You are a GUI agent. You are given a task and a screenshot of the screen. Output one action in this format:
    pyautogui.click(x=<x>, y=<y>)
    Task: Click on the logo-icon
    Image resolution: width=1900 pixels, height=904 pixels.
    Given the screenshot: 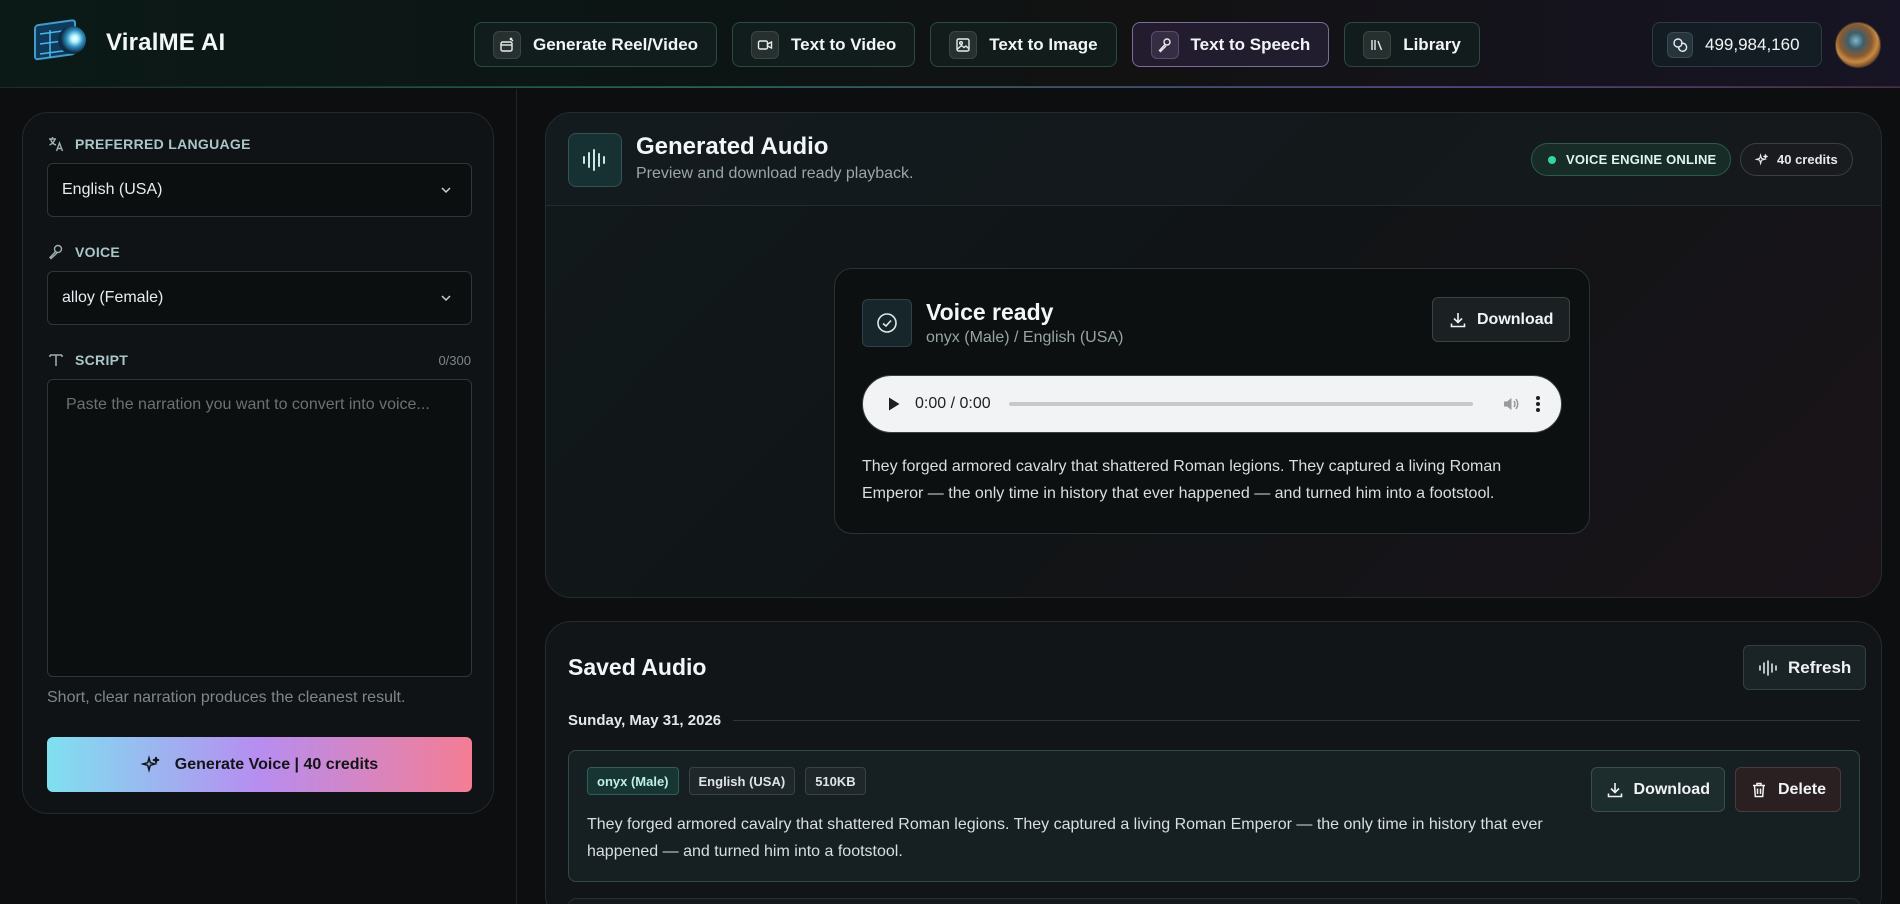 What is the action you would take?
    pyautogui.click(x=60, y=40)
    